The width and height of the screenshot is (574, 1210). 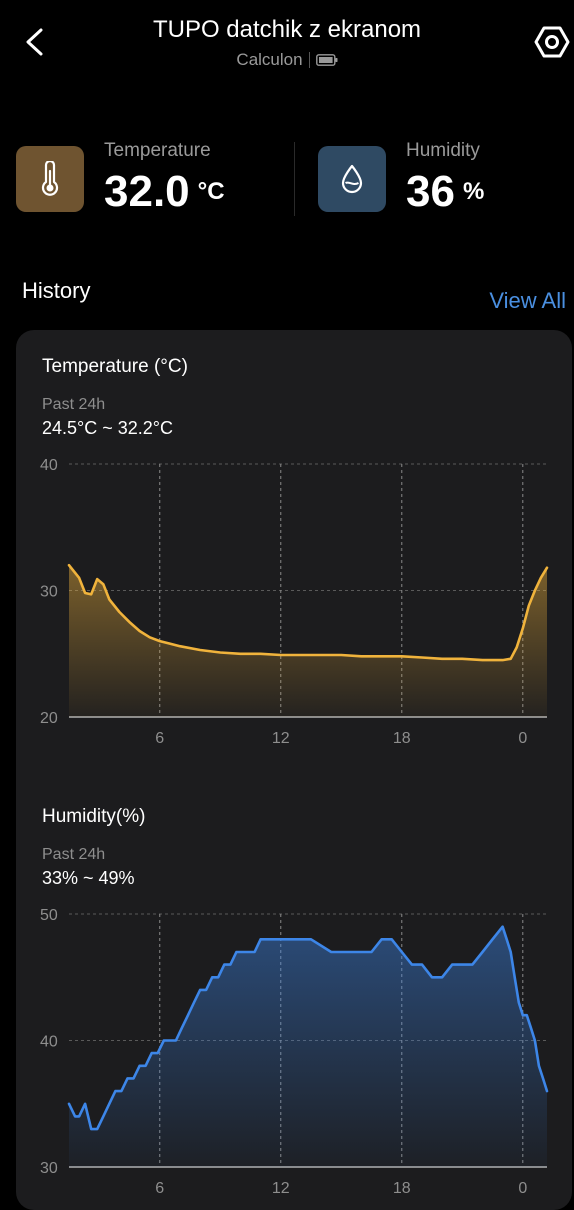 What do you see at coordinates (56, 290) in the screenshot?
I see `history-title: History` at bounding box center [56, 290].